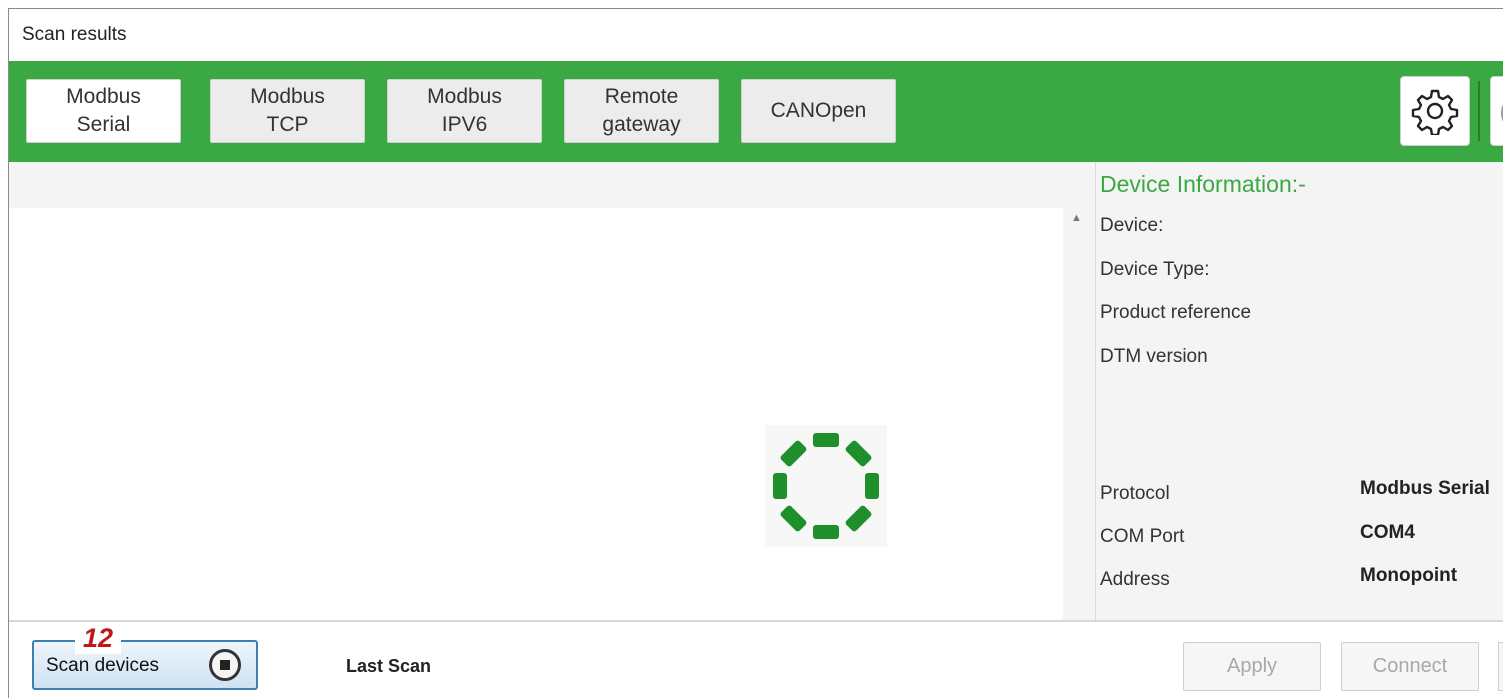 The width and height of the screenshot is (1503, 698). What do you see at coordinates (1079, 414) in the screenshot?
I see `results-scrollbar` at bounding box center [1079, 414].